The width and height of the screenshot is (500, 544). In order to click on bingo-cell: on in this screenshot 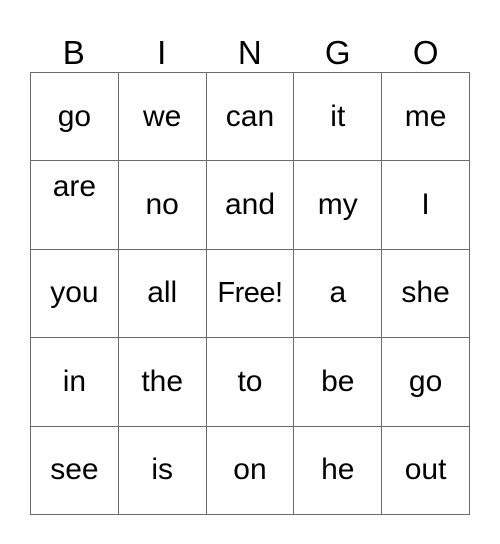, I will do `click(250, 470)`.